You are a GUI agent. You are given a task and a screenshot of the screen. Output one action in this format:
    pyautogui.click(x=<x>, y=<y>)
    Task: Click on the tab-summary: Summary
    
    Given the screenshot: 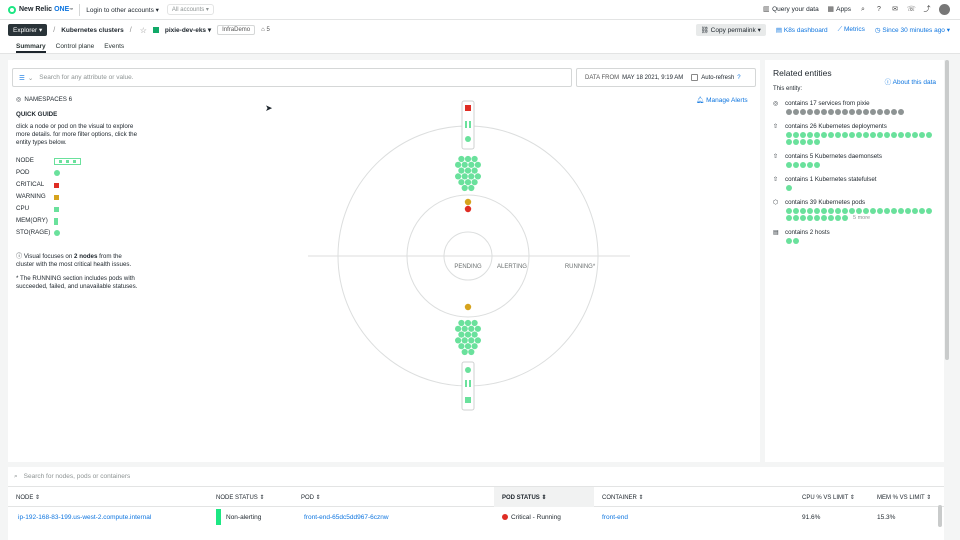 What is the action you would take?
    pyautogui.click(x=31, y=46)
    